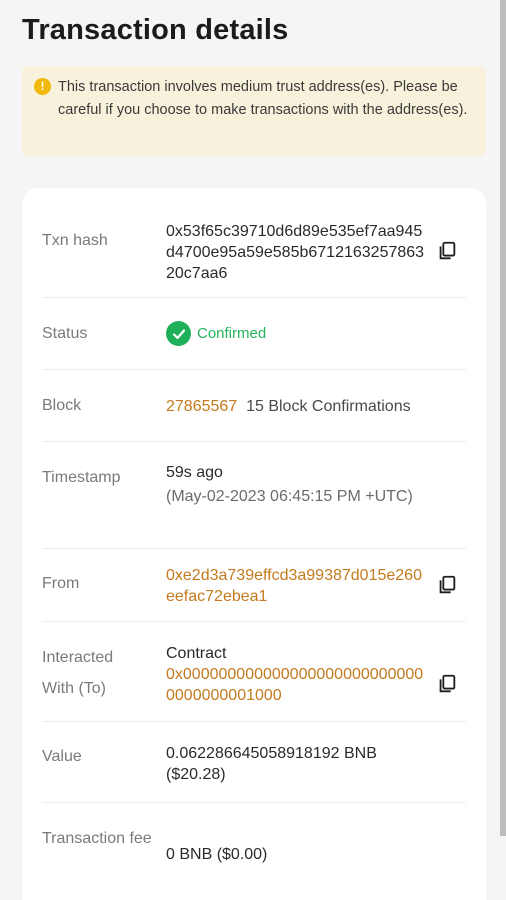 This screenshot has height=900, width=506. I want to click on timestamp-label: Timestamp, so click(81, 477).